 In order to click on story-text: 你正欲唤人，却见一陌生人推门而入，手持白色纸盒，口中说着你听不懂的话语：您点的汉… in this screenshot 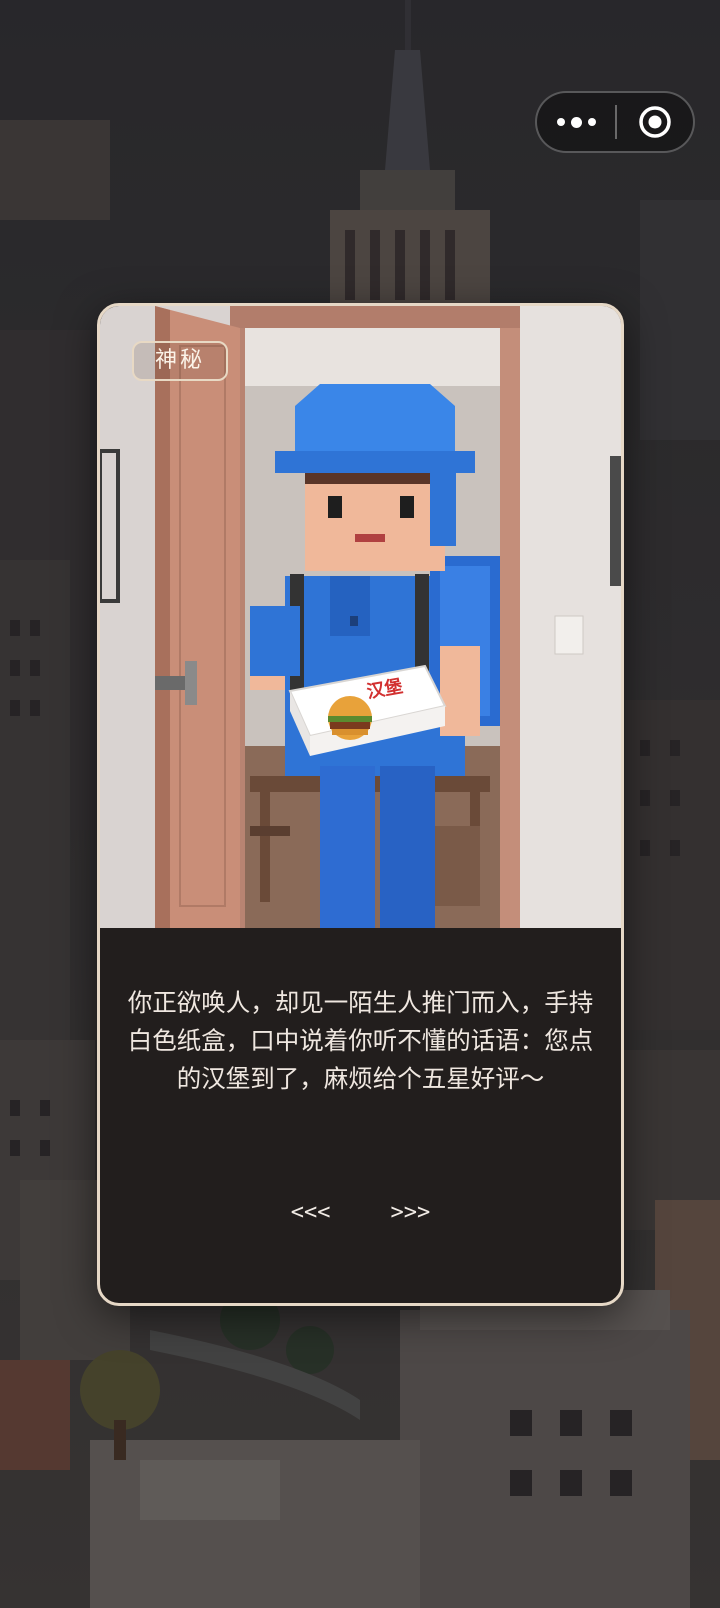, I will do `click(360, 1040)`.